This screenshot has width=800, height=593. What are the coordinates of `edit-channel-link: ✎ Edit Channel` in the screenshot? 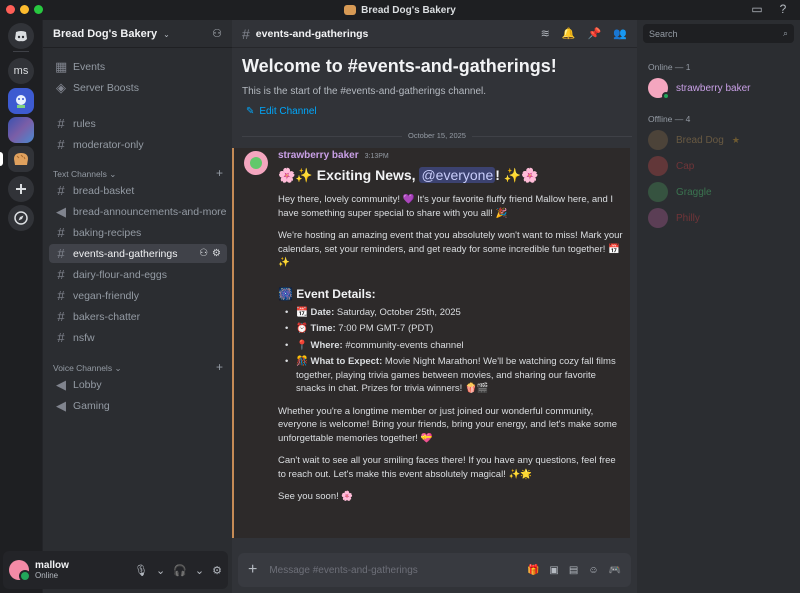 It's located at (281, 111).